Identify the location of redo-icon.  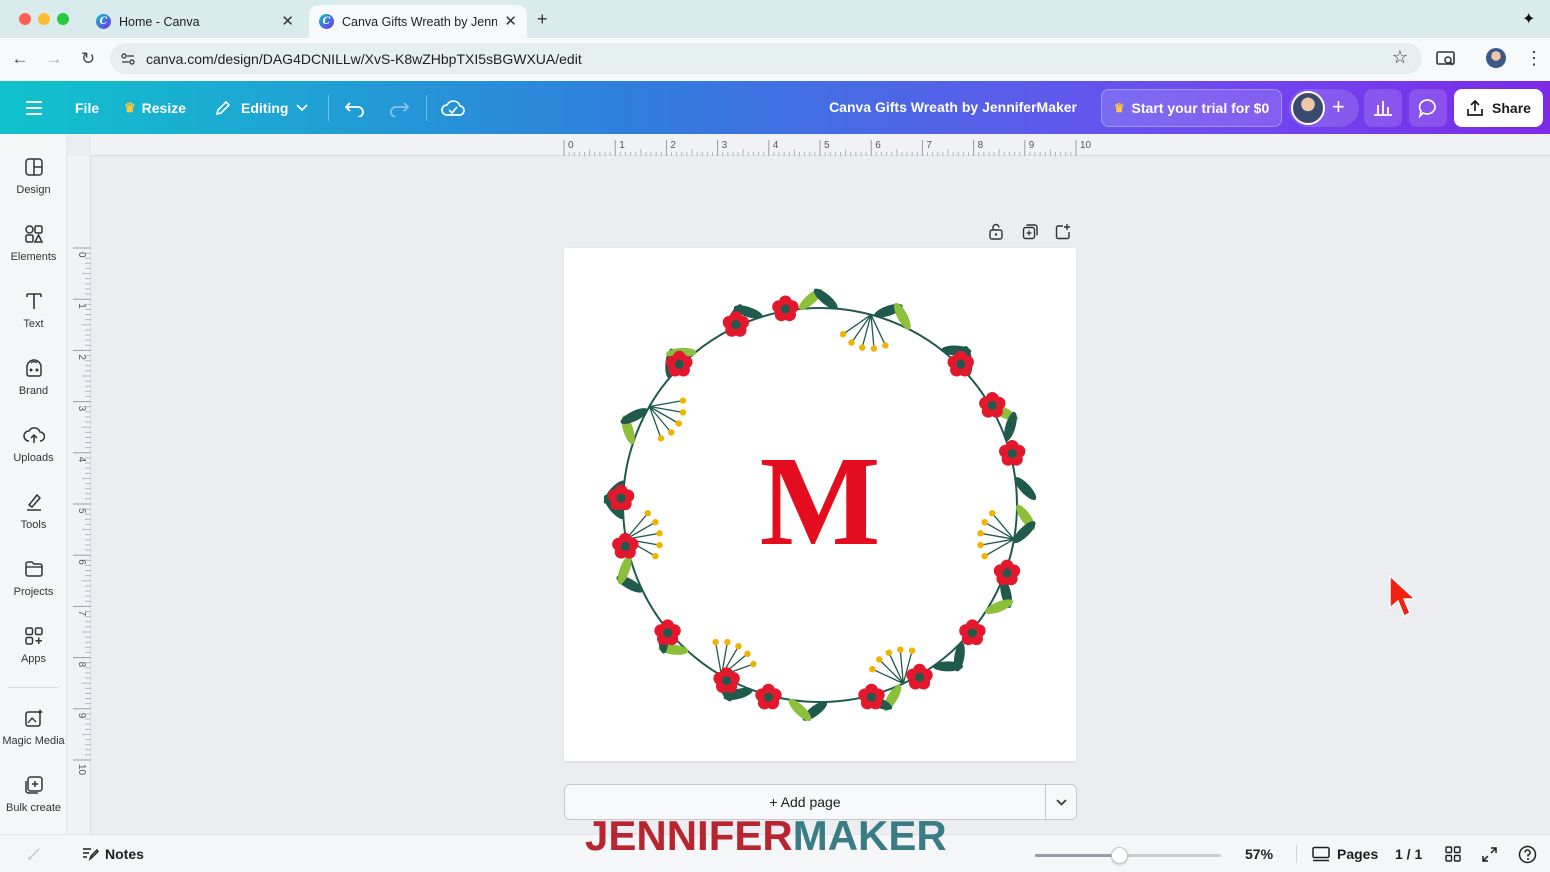
(399, 107).